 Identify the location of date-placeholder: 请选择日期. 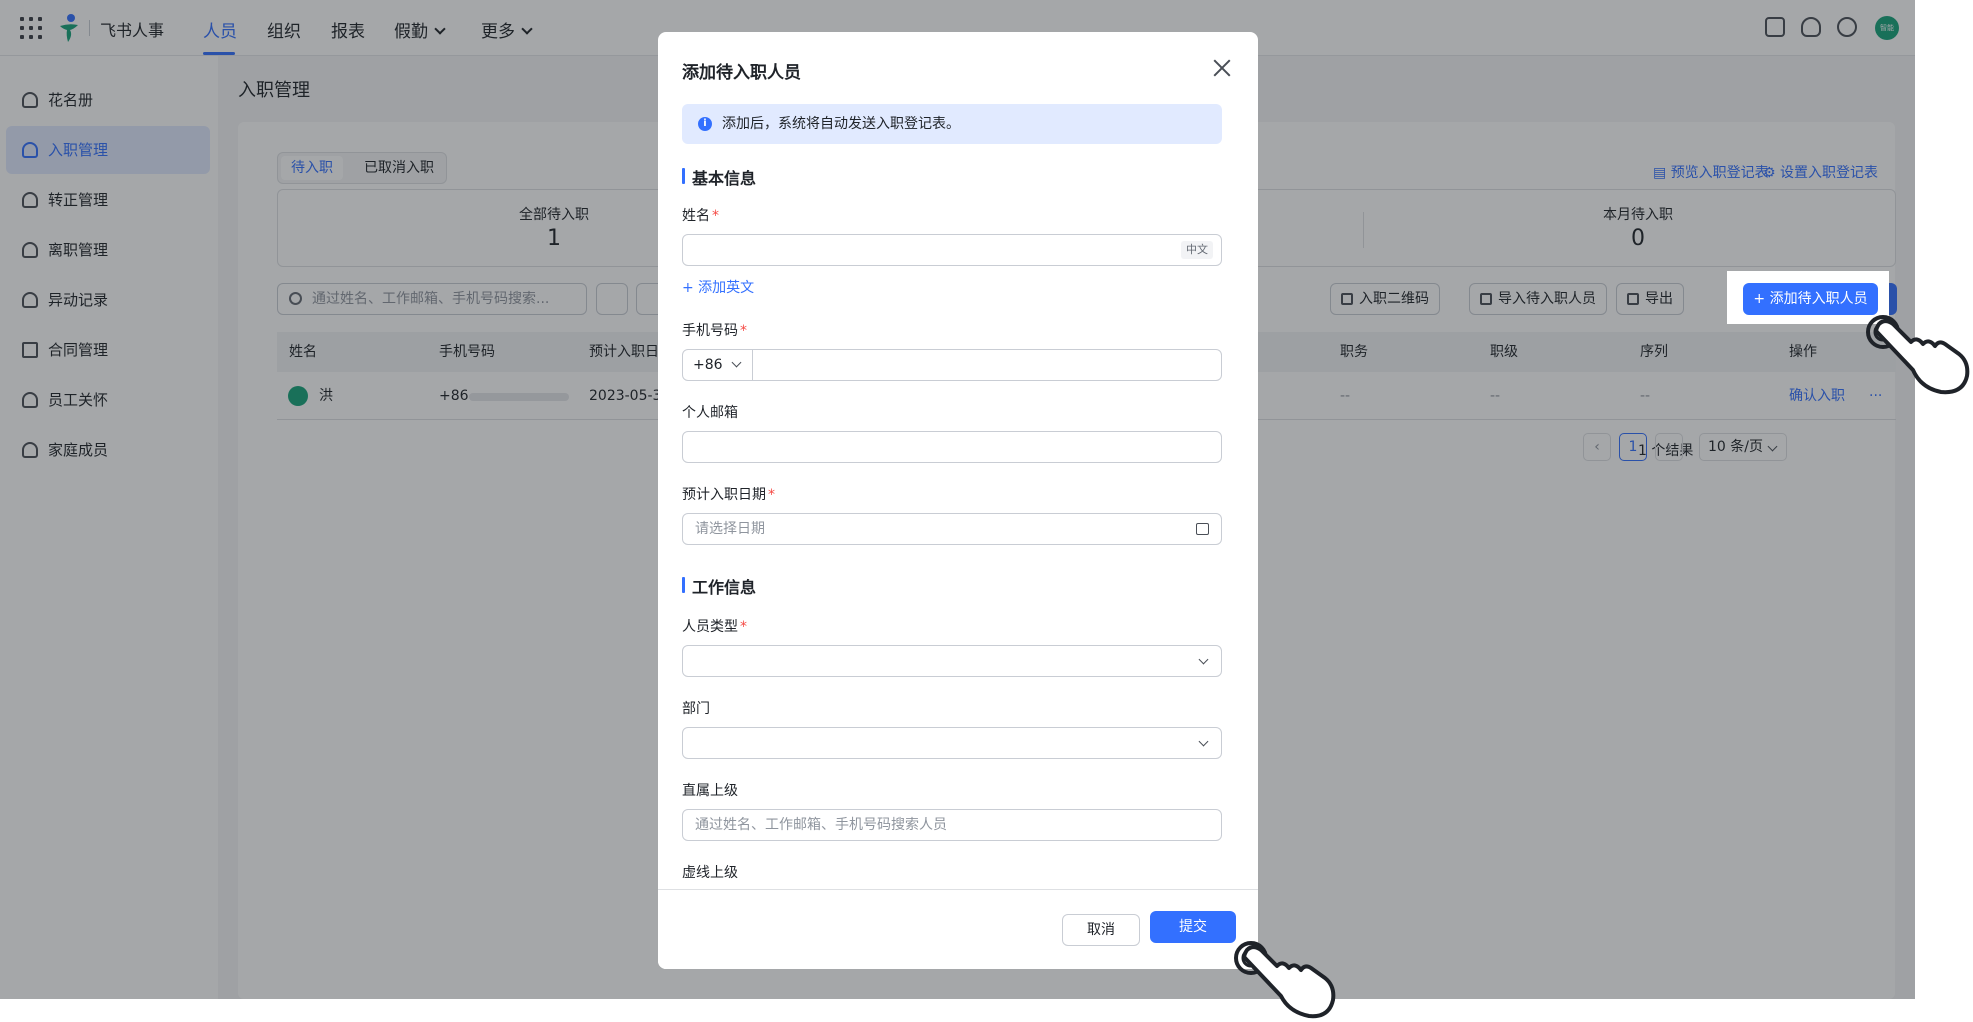
(730, 529).